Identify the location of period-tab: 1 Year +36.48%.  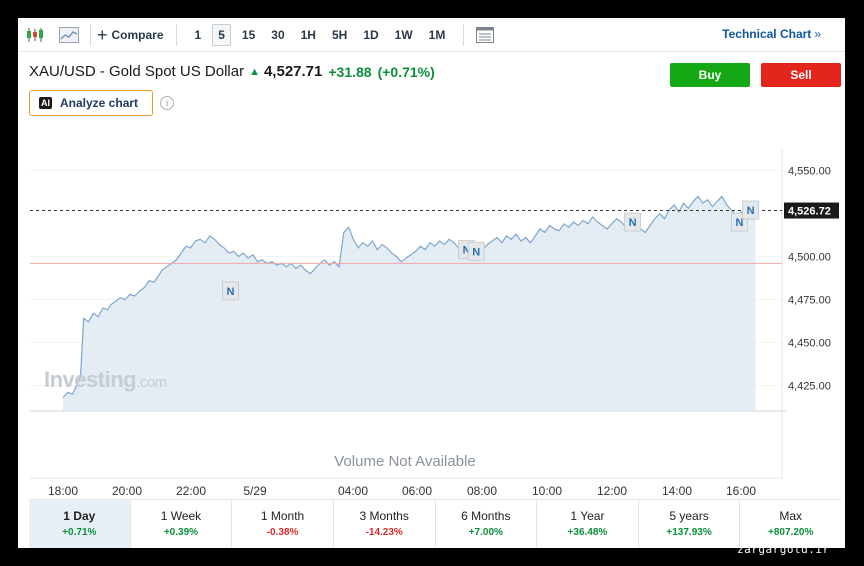
(588, 524).